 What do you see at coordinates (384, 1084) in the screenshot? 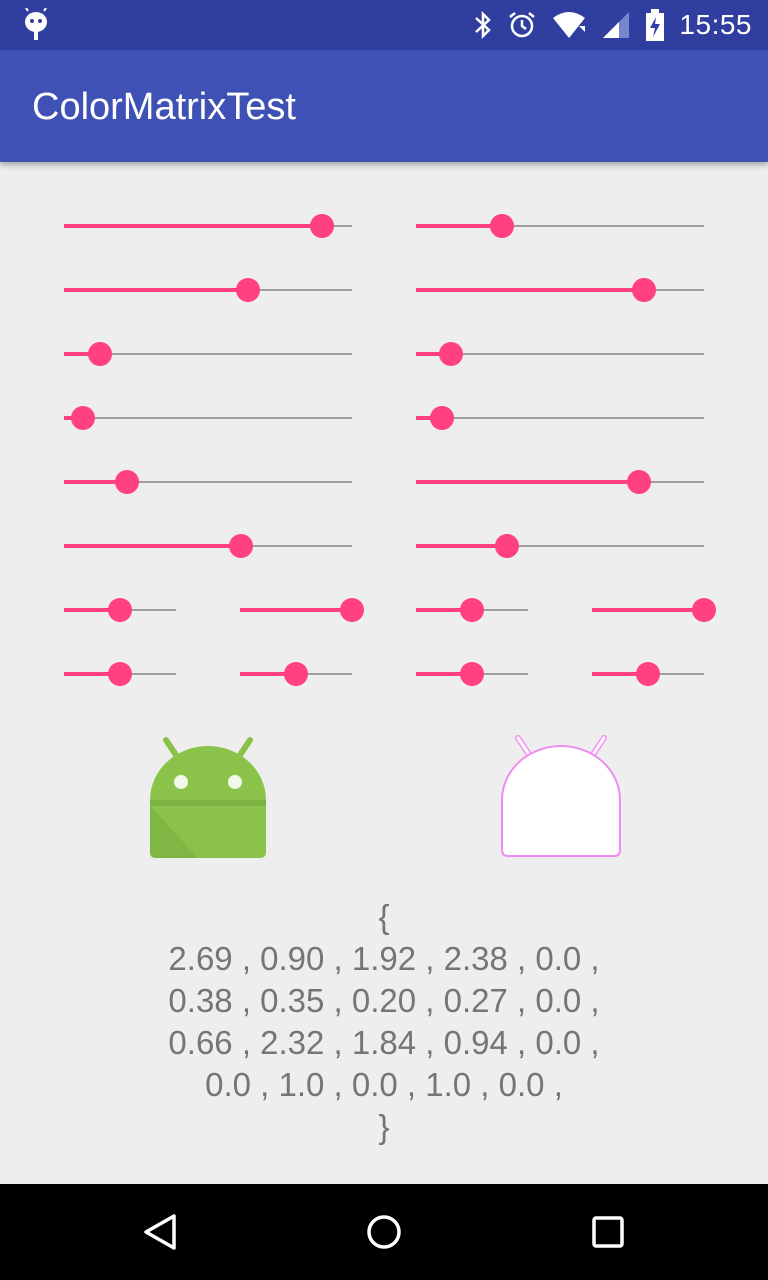
I see `matrix-row-4: 0.0 , 1.0 , 0.0 , 1.0 , 0.0 ,` at bounding box center [384, 1084].